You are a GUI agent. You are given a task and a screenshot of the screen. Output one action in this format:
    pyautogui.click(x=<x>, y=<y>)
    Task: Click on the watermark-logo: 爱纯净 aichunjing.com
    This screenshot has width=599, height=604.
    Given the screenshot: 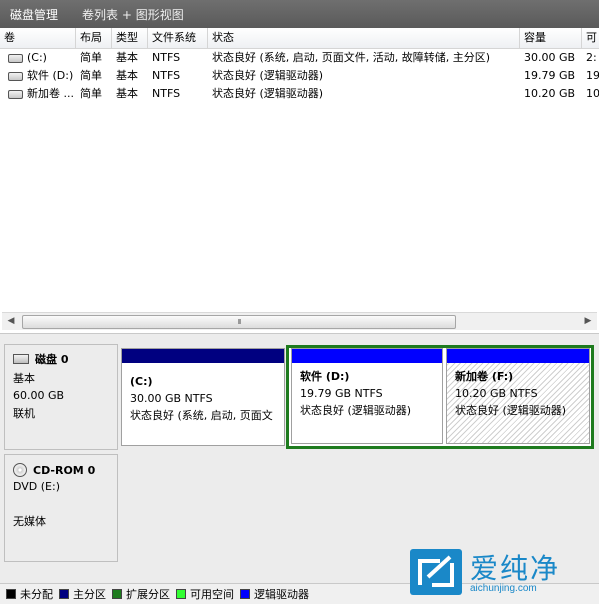 What is the action you would take?
    pyautogui.click(x=502, y=574)
    